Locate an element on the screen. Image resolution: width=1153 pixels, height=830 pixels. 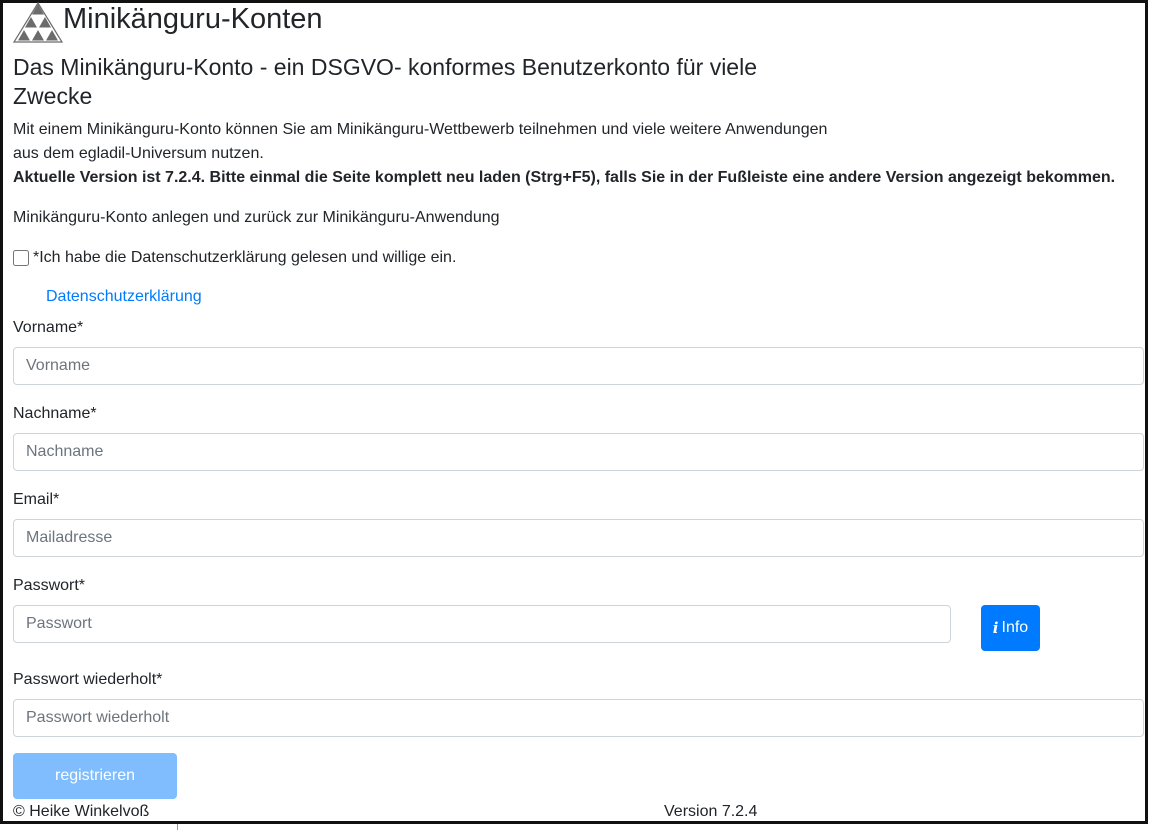
password-info-button: i Info is located at coordinates (1010, 628).